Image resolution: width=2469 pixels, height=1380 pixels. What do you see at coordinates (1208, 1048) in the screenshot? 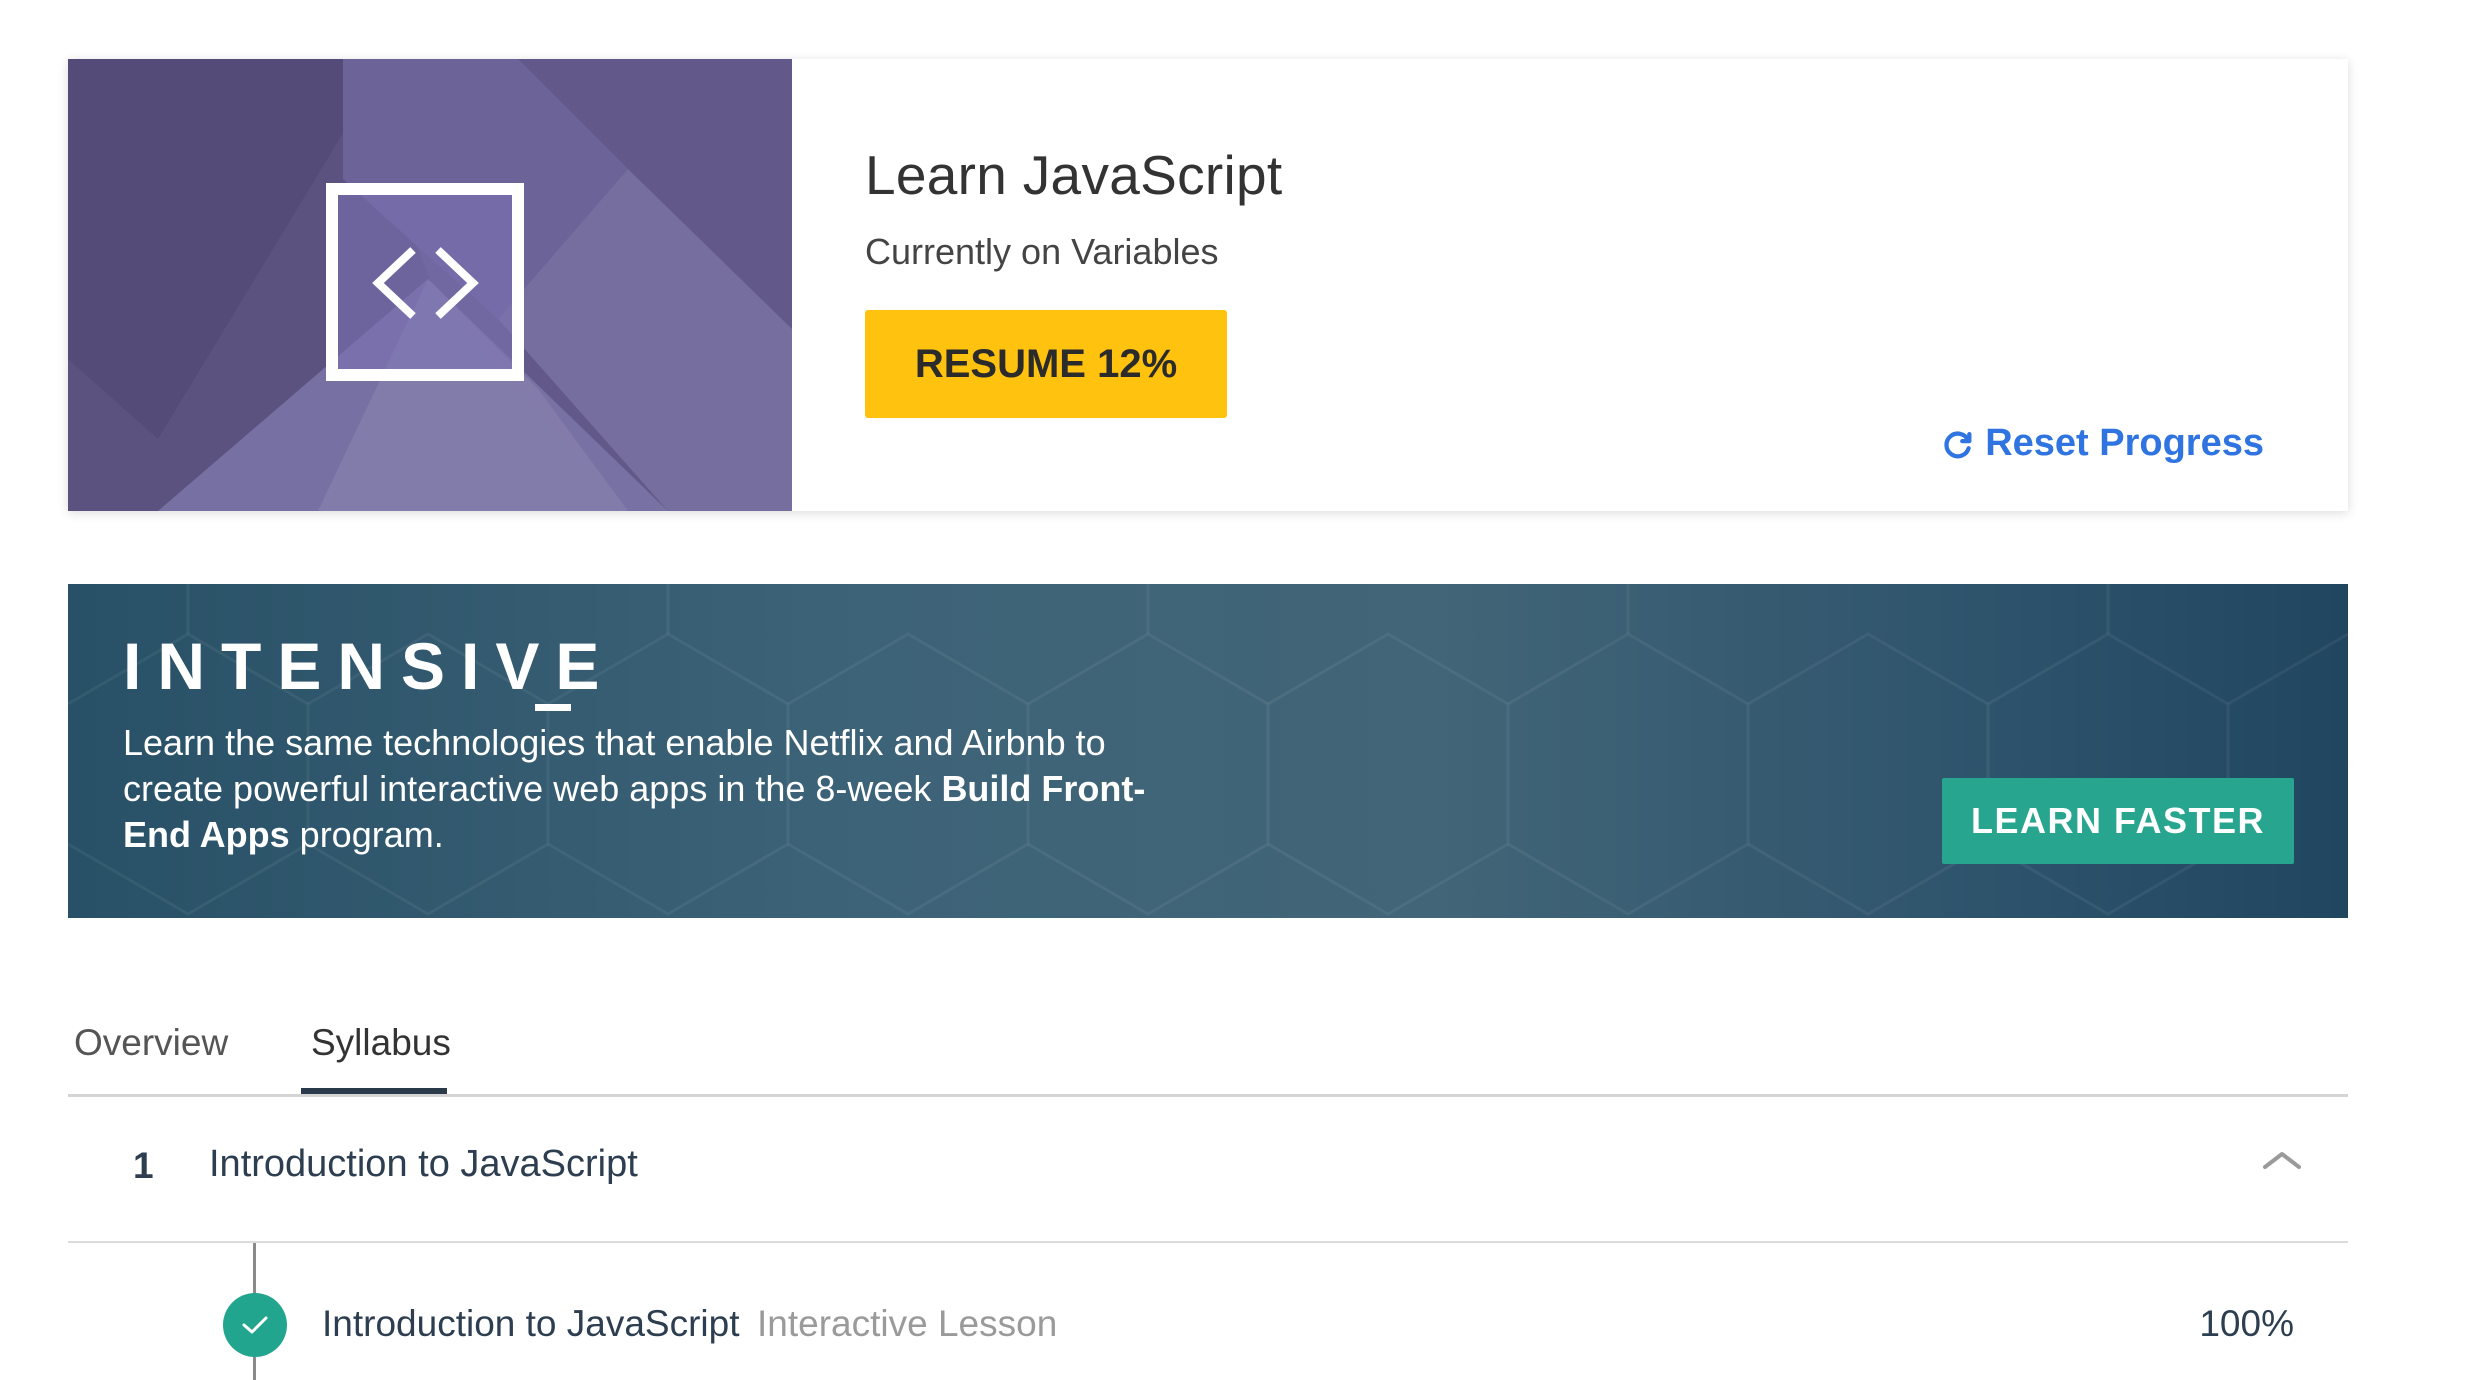
I see `course-tabs: Overview Syllabus` at bounding box center [1208, 1048].